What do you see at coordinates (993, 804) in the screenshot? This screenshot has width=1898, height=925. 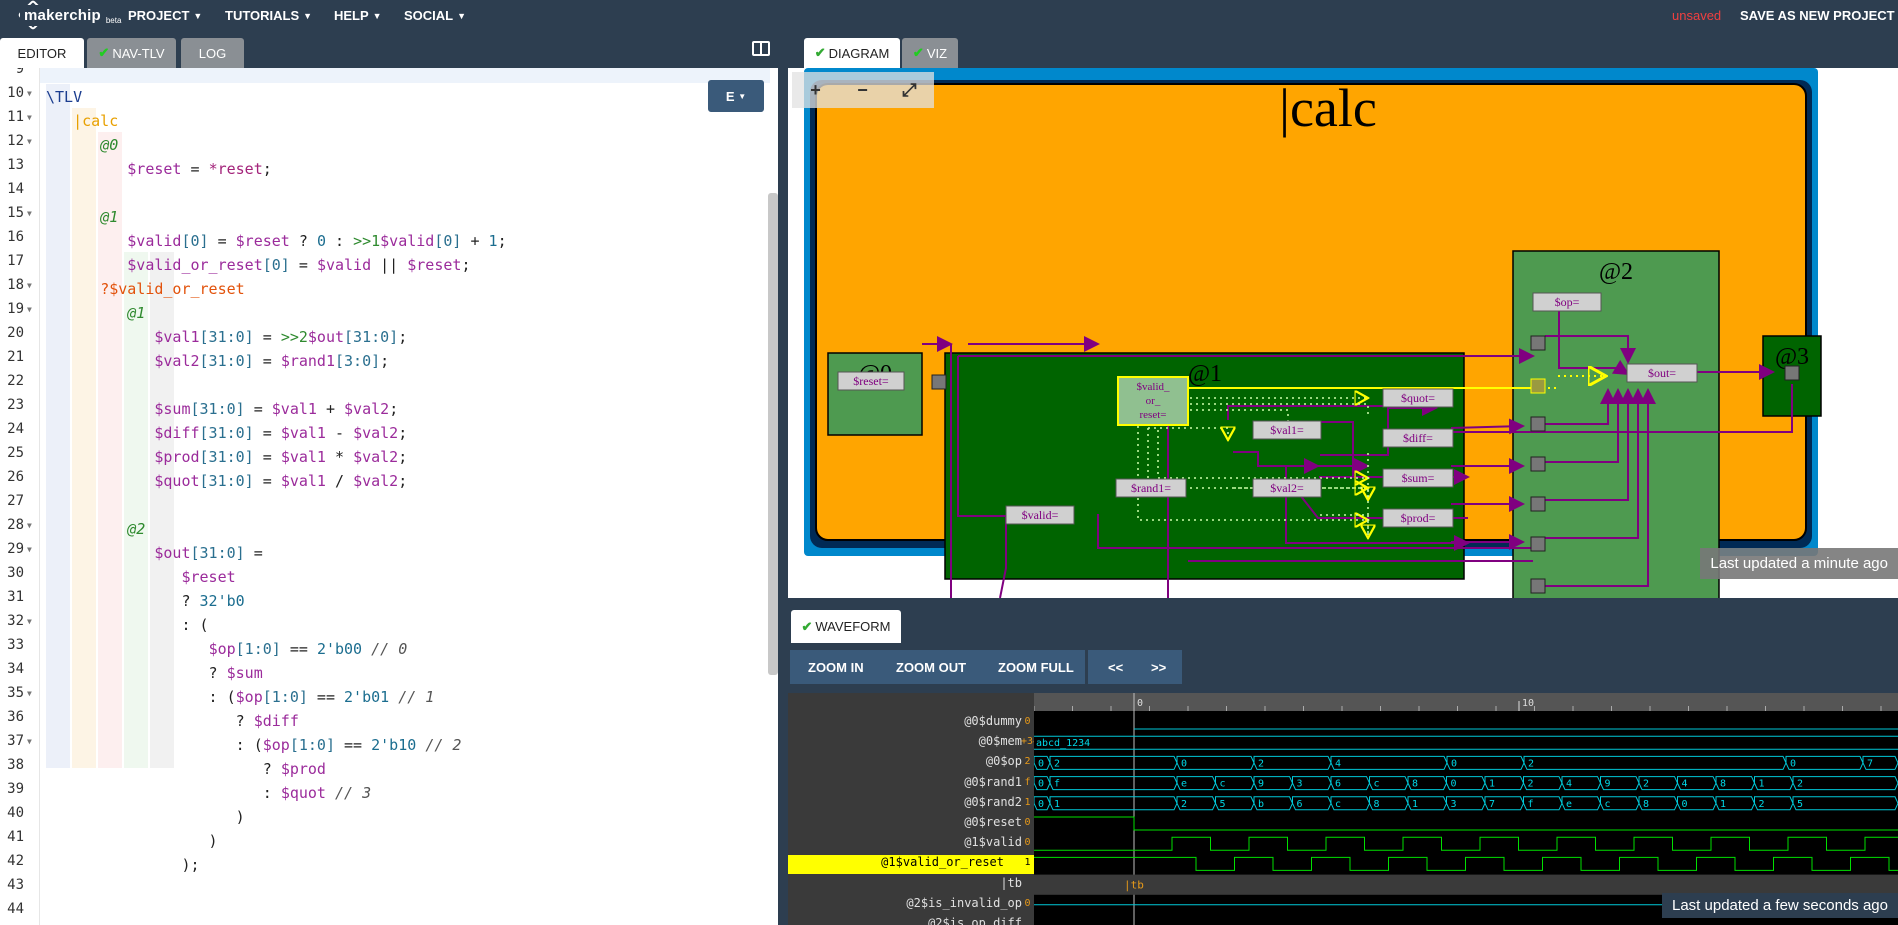 I see `wave-signal-name: @0$rand2` at bounding box center [993, 804].